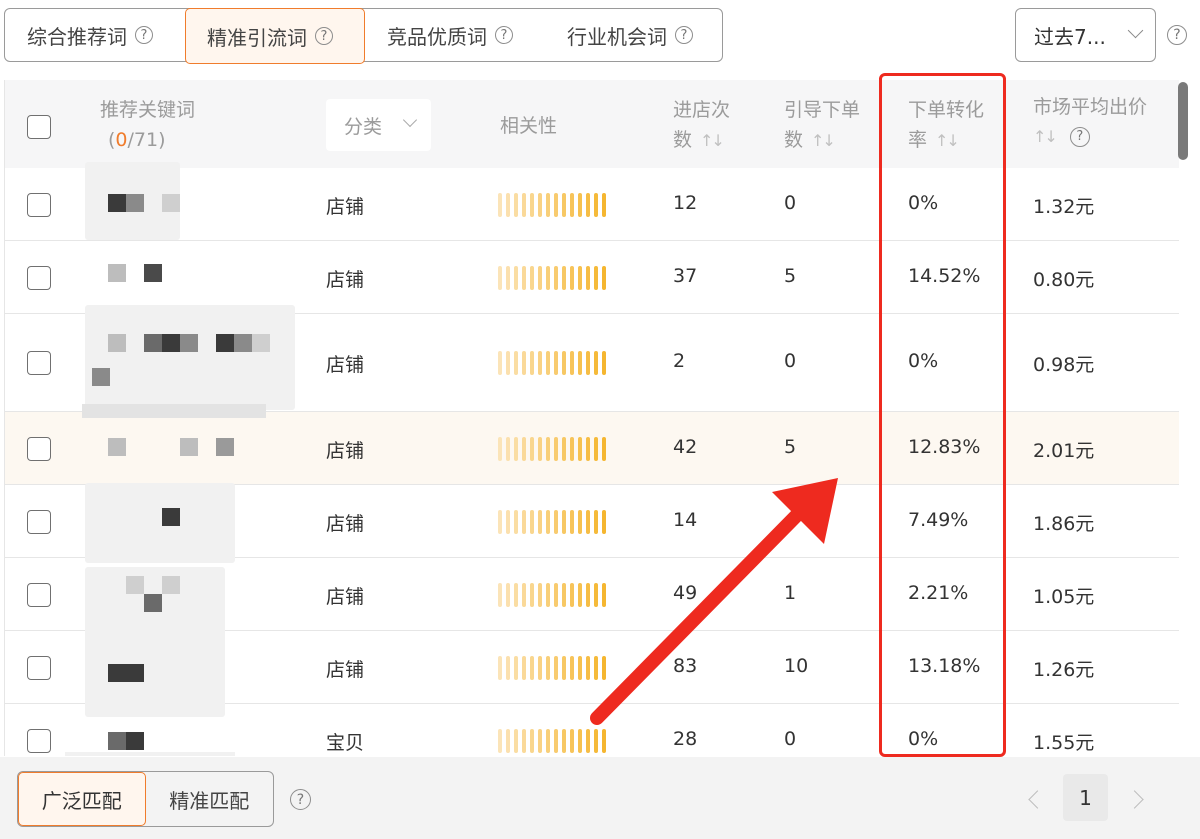 This screenshot has height=839, width=1200. Describe the element at coordinates (1134, 799) in the screenshot. I see `next-page-icon` at that location.